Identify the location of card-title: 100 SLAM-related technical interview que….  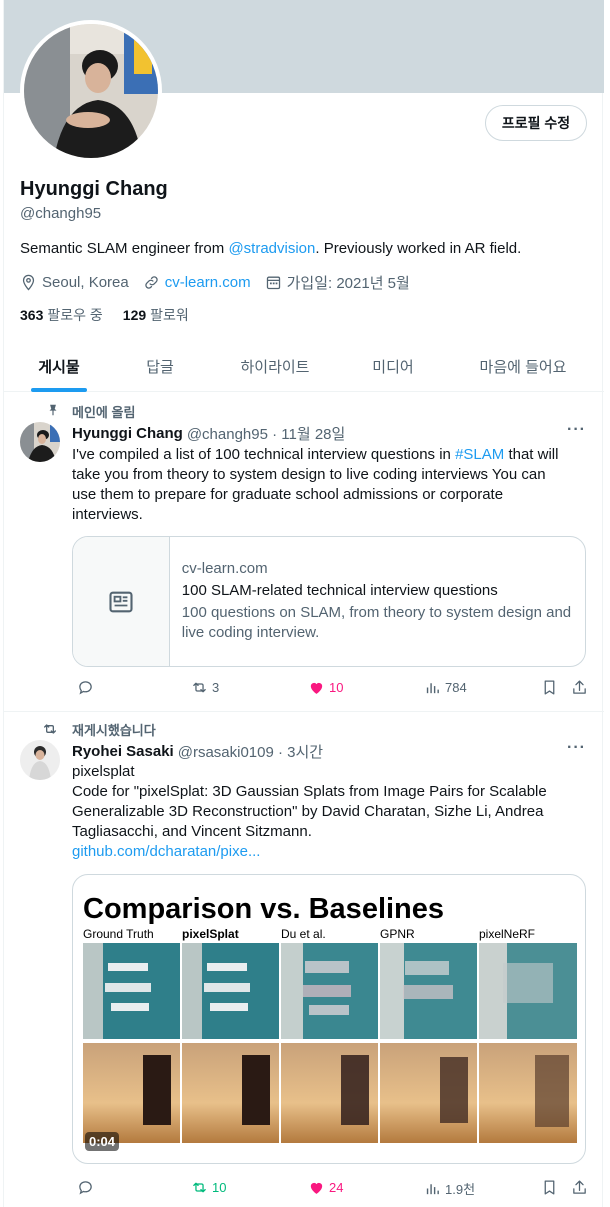
(339, 590).